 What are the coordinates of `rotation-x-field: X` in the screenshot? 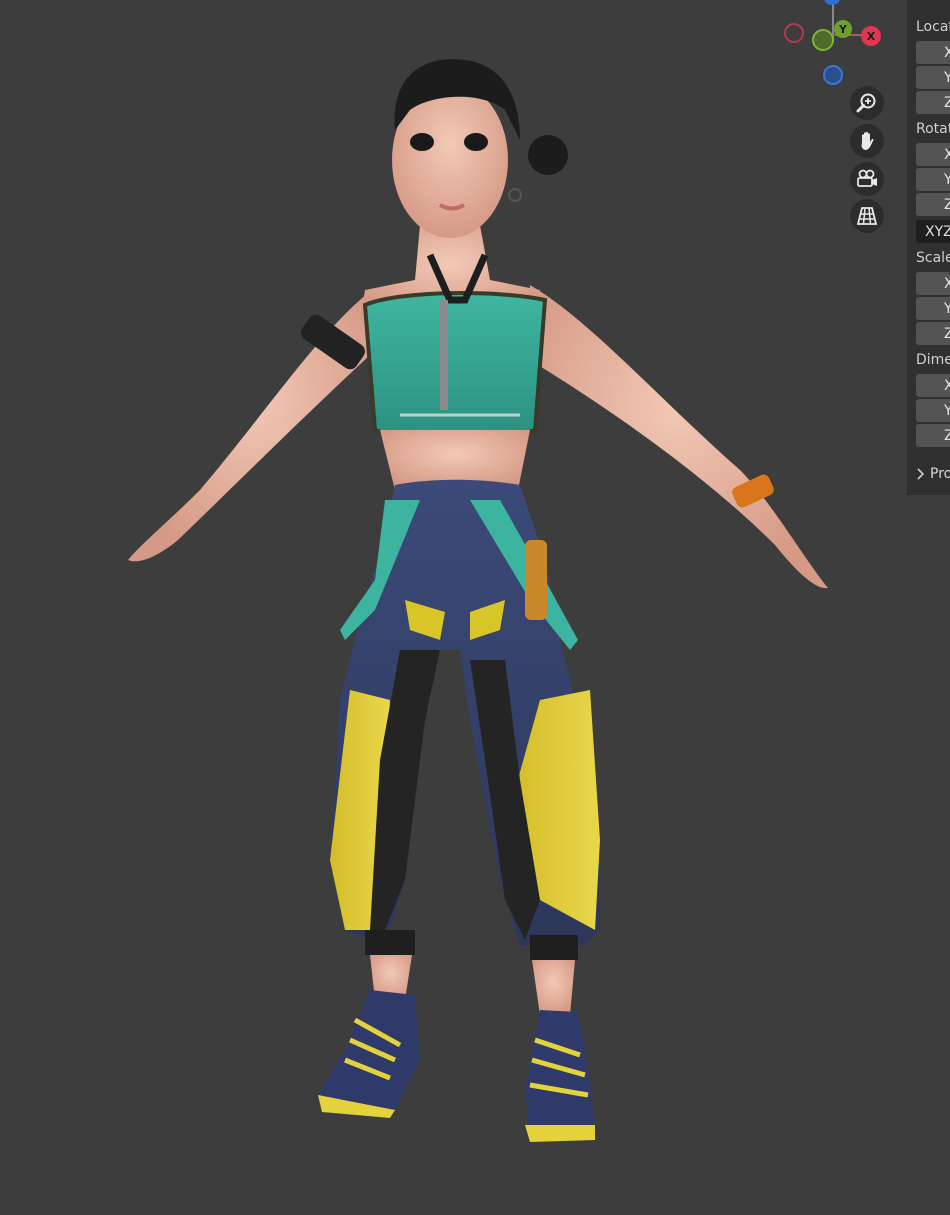 It's located at (933, 154).